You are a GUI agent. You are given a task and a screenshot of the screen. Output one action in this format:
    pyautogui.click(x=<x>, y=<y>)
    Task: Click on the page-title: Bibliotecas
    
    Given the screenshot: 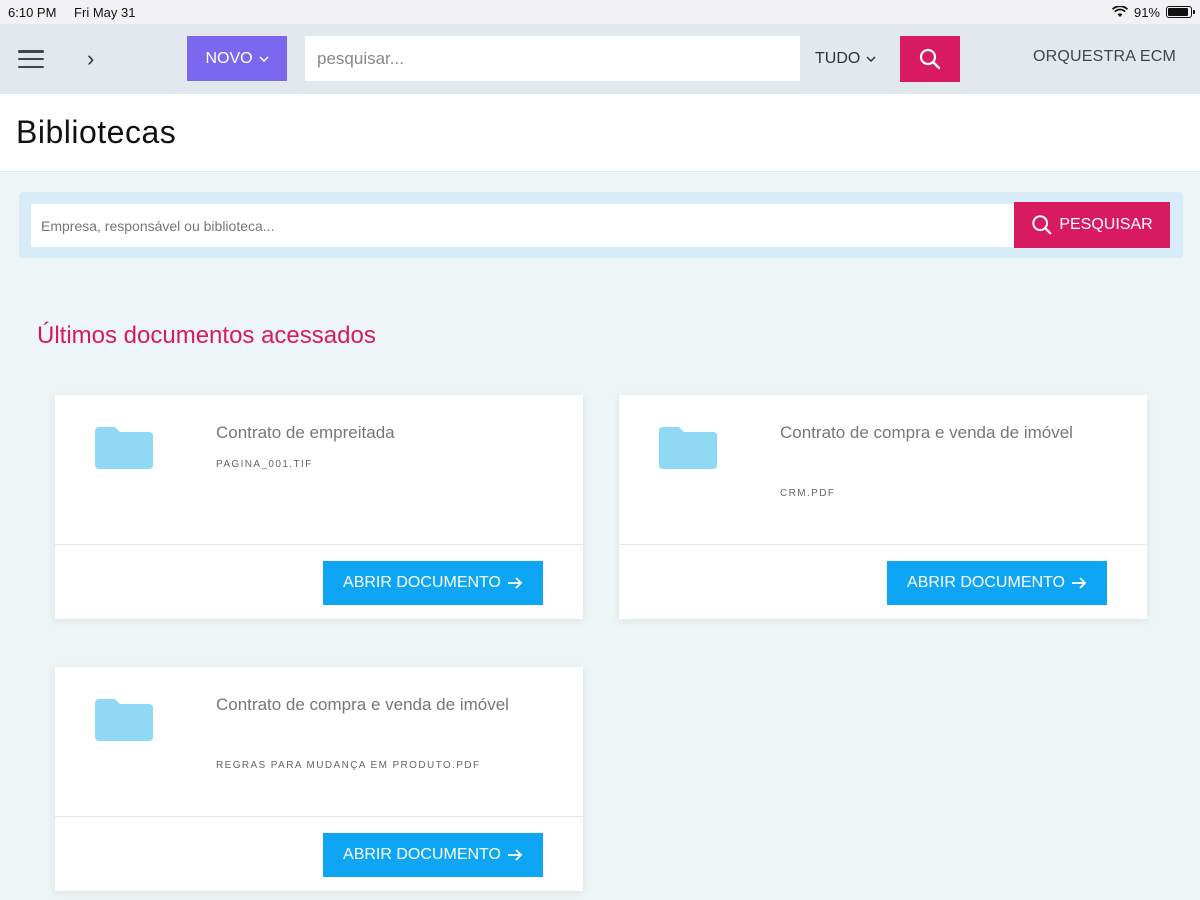 What is the action you would take?
    pyautogui.click(x=96, y=132)
    